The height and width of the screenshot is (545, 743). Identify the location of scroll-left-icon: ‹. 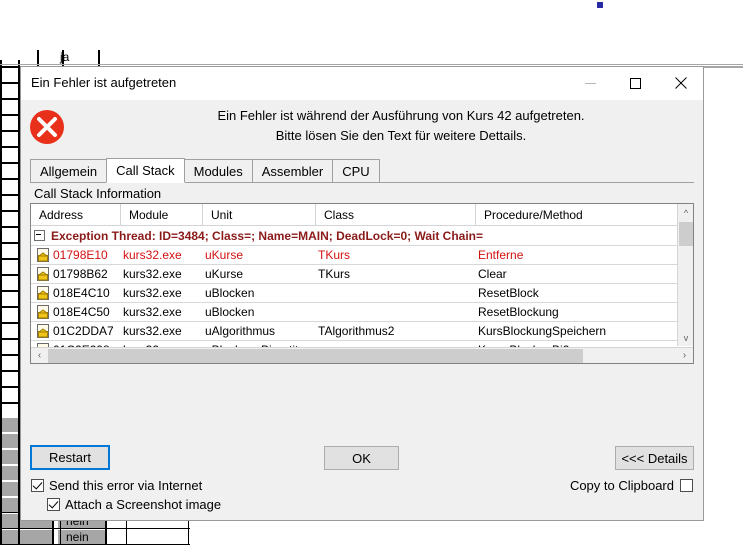
(39, 356).